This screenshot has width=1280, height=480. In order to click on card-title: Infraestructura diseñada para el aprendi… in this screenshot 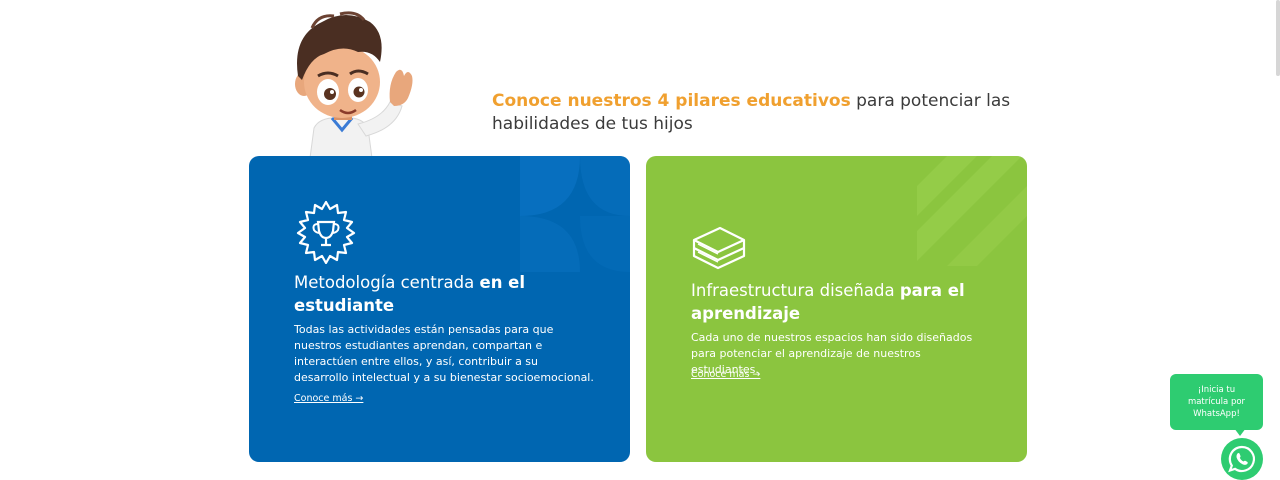, I will do `click(836, 302)`.